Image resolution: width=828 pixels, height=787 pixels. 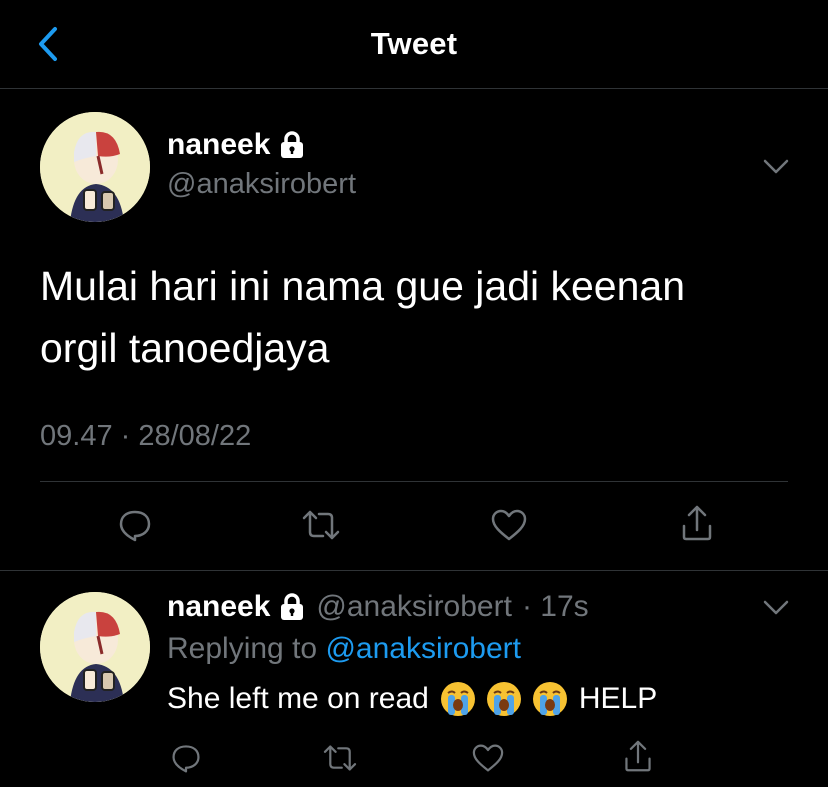 I want to click on replying-to: Replying to @anaksirobert, so click(x=344, y=649).